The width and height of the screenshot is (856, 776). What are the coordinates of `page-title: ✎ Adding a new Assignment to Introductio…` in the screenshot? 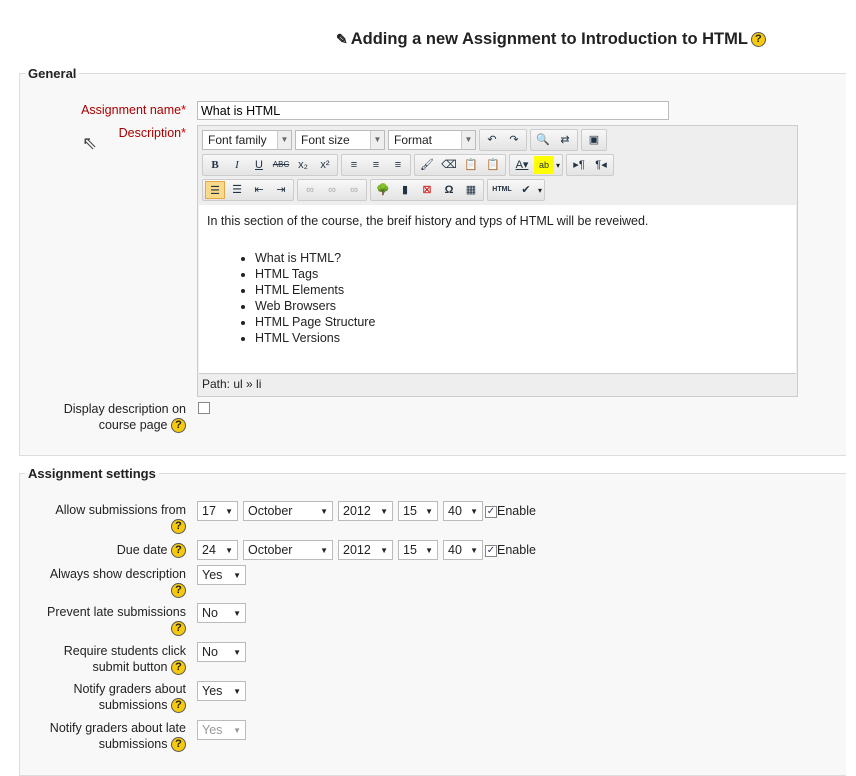 It's located at (551, 39).